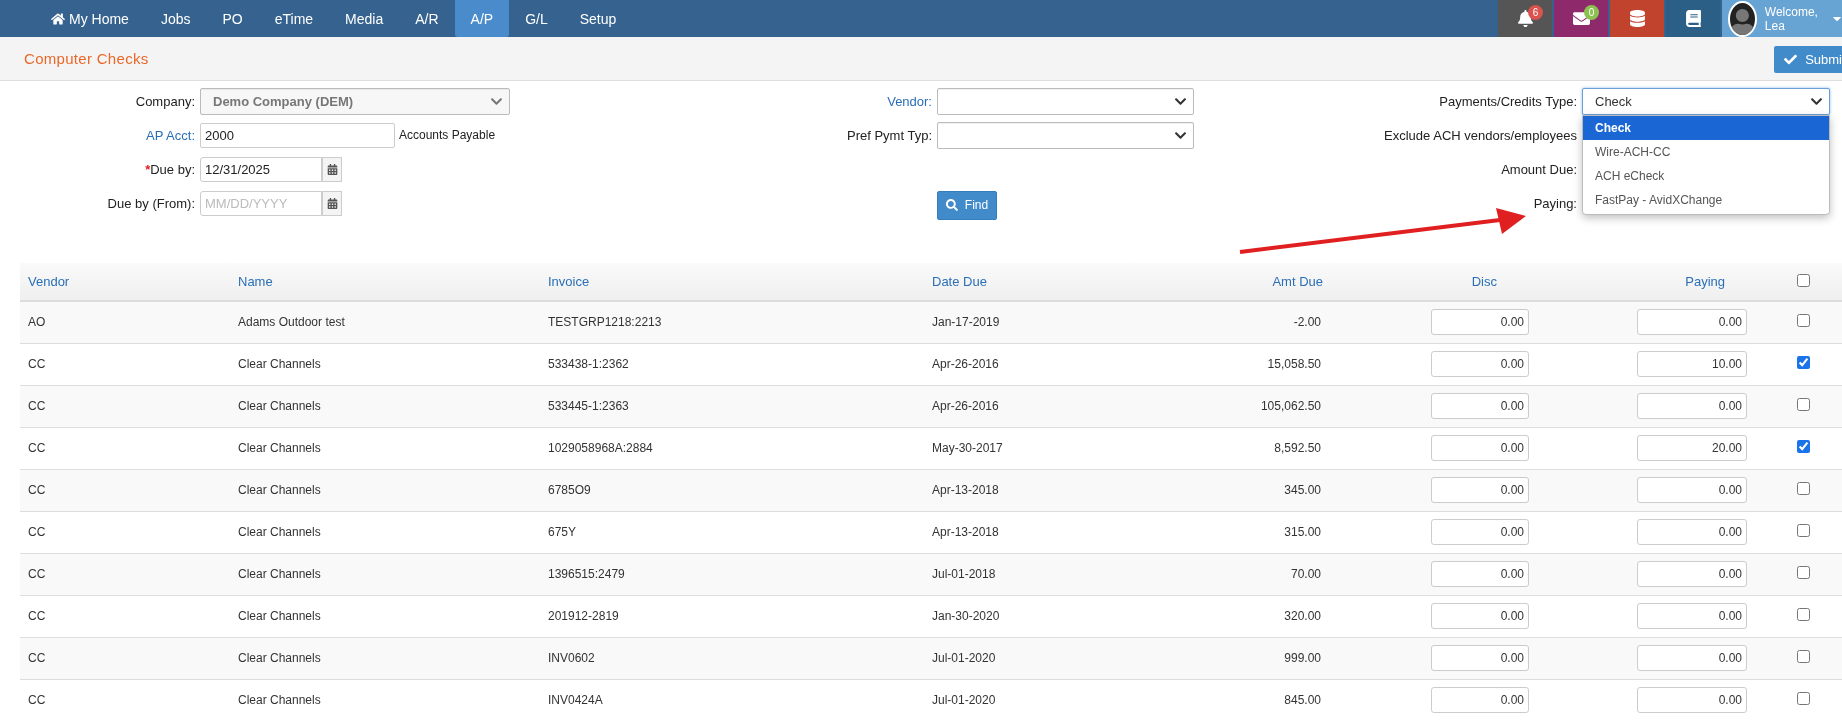  What do you see at coordinates (1706, 128) in the screenshot?
I see `dropdown-option: Check` at bounding box center [1706, 128].